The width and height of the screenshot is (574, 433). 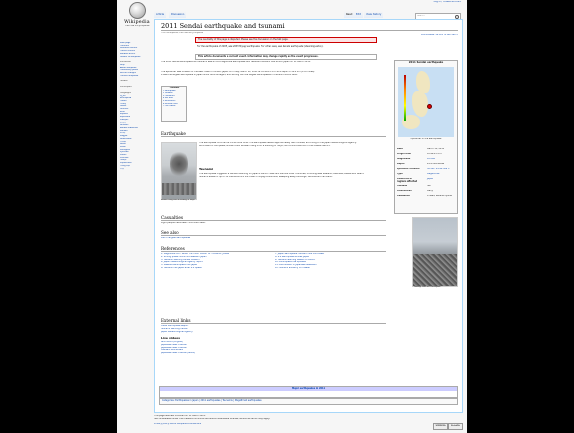 What do you see at coordinates (426, 197) in the screenshot?
I see `infobox-row: Casualties 8 dead, several injured` at bounding box center [426, 197].